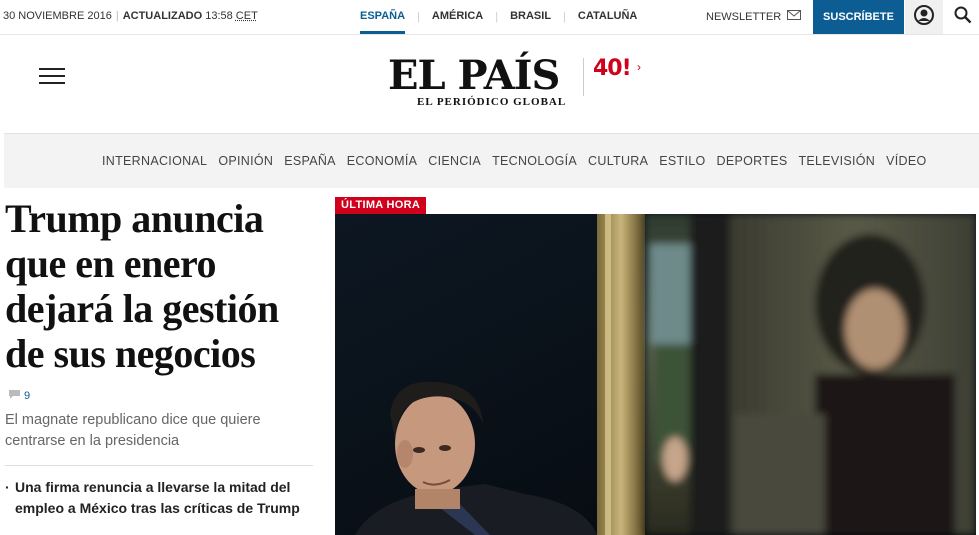 This screenshot has width=979, height=535. I want to click on section-cultura: CULTURA, so click(618, 161).